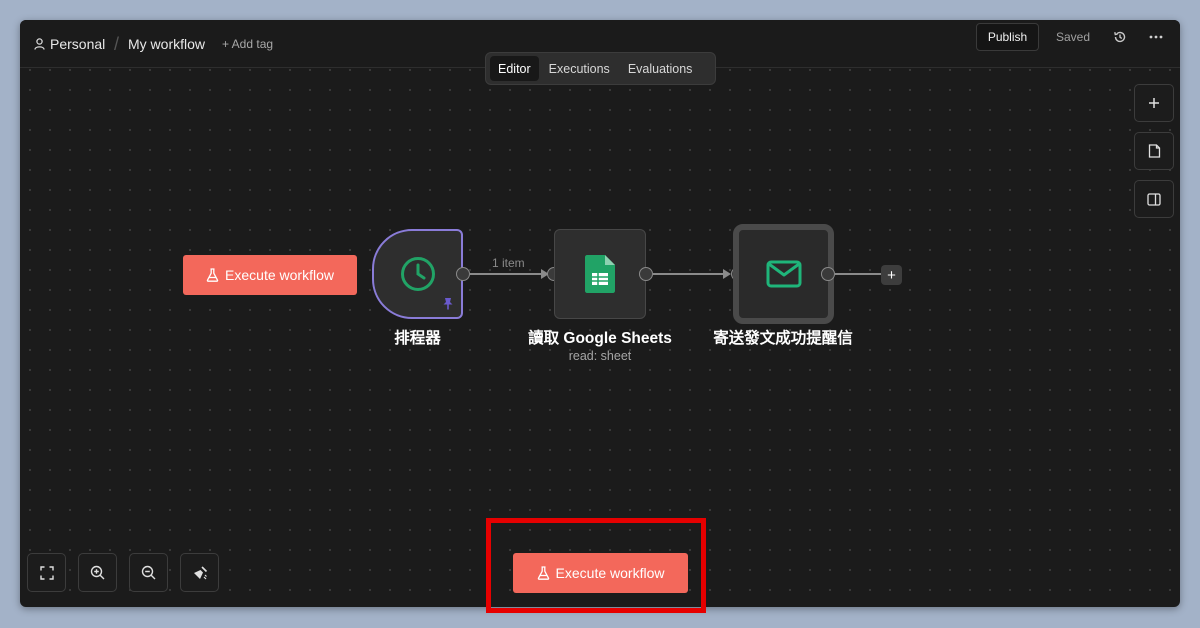 This screenshot has height=628, width=1200. I want to click on fit-view-icon, so click(46, 572).